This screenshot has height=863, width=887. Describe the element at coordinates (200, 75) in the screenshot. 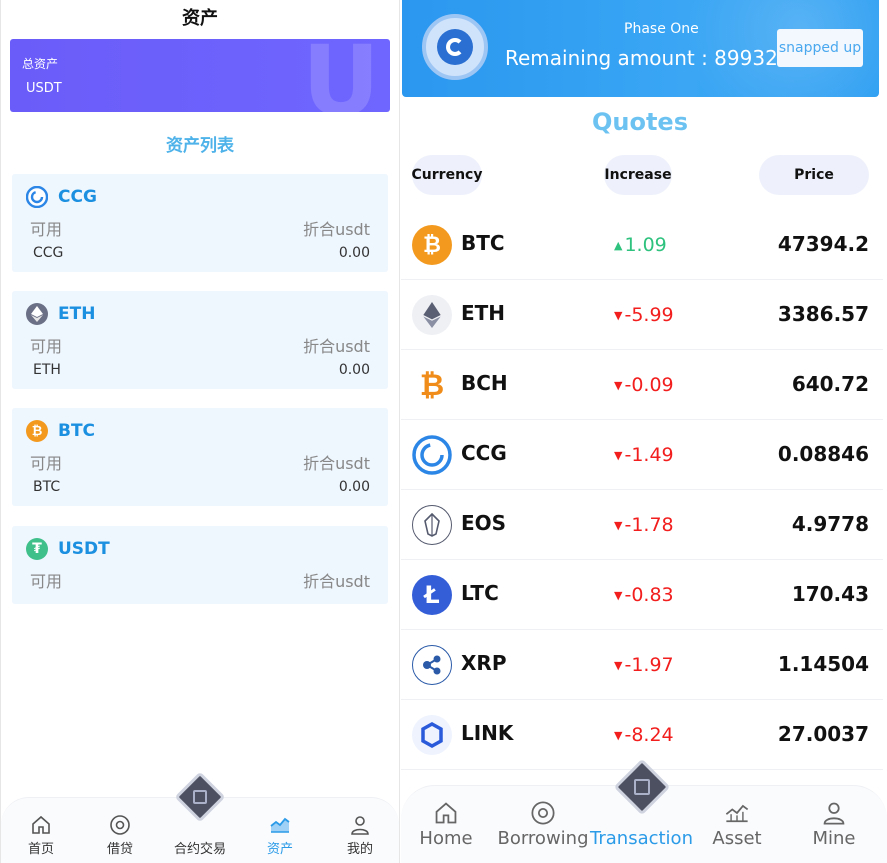

I see `total-asset-card: 总资产 USDT U` at that location.